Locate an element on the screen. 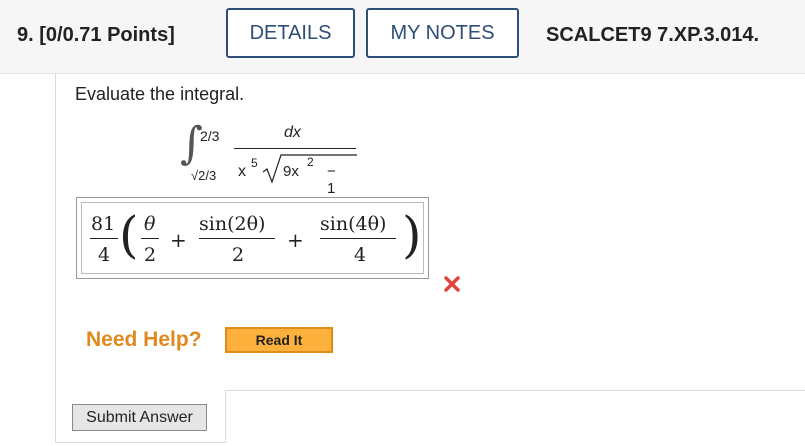  coefficient-numerator: 81 is located at coordinates (103, 224).